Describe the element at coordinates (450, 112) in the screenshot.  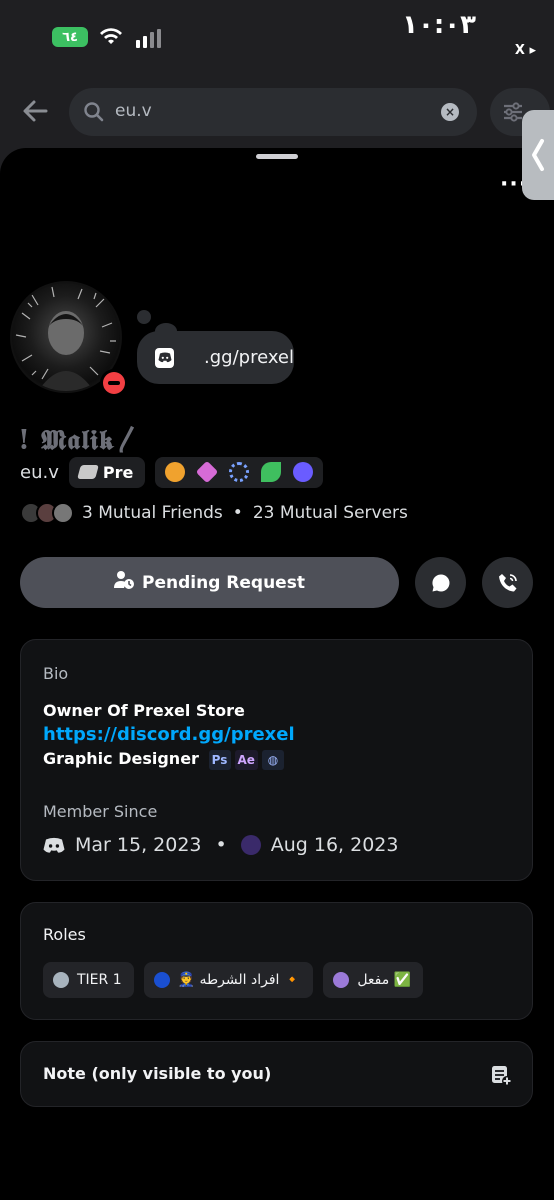
I see `clear-search-icon: ×` at that location.